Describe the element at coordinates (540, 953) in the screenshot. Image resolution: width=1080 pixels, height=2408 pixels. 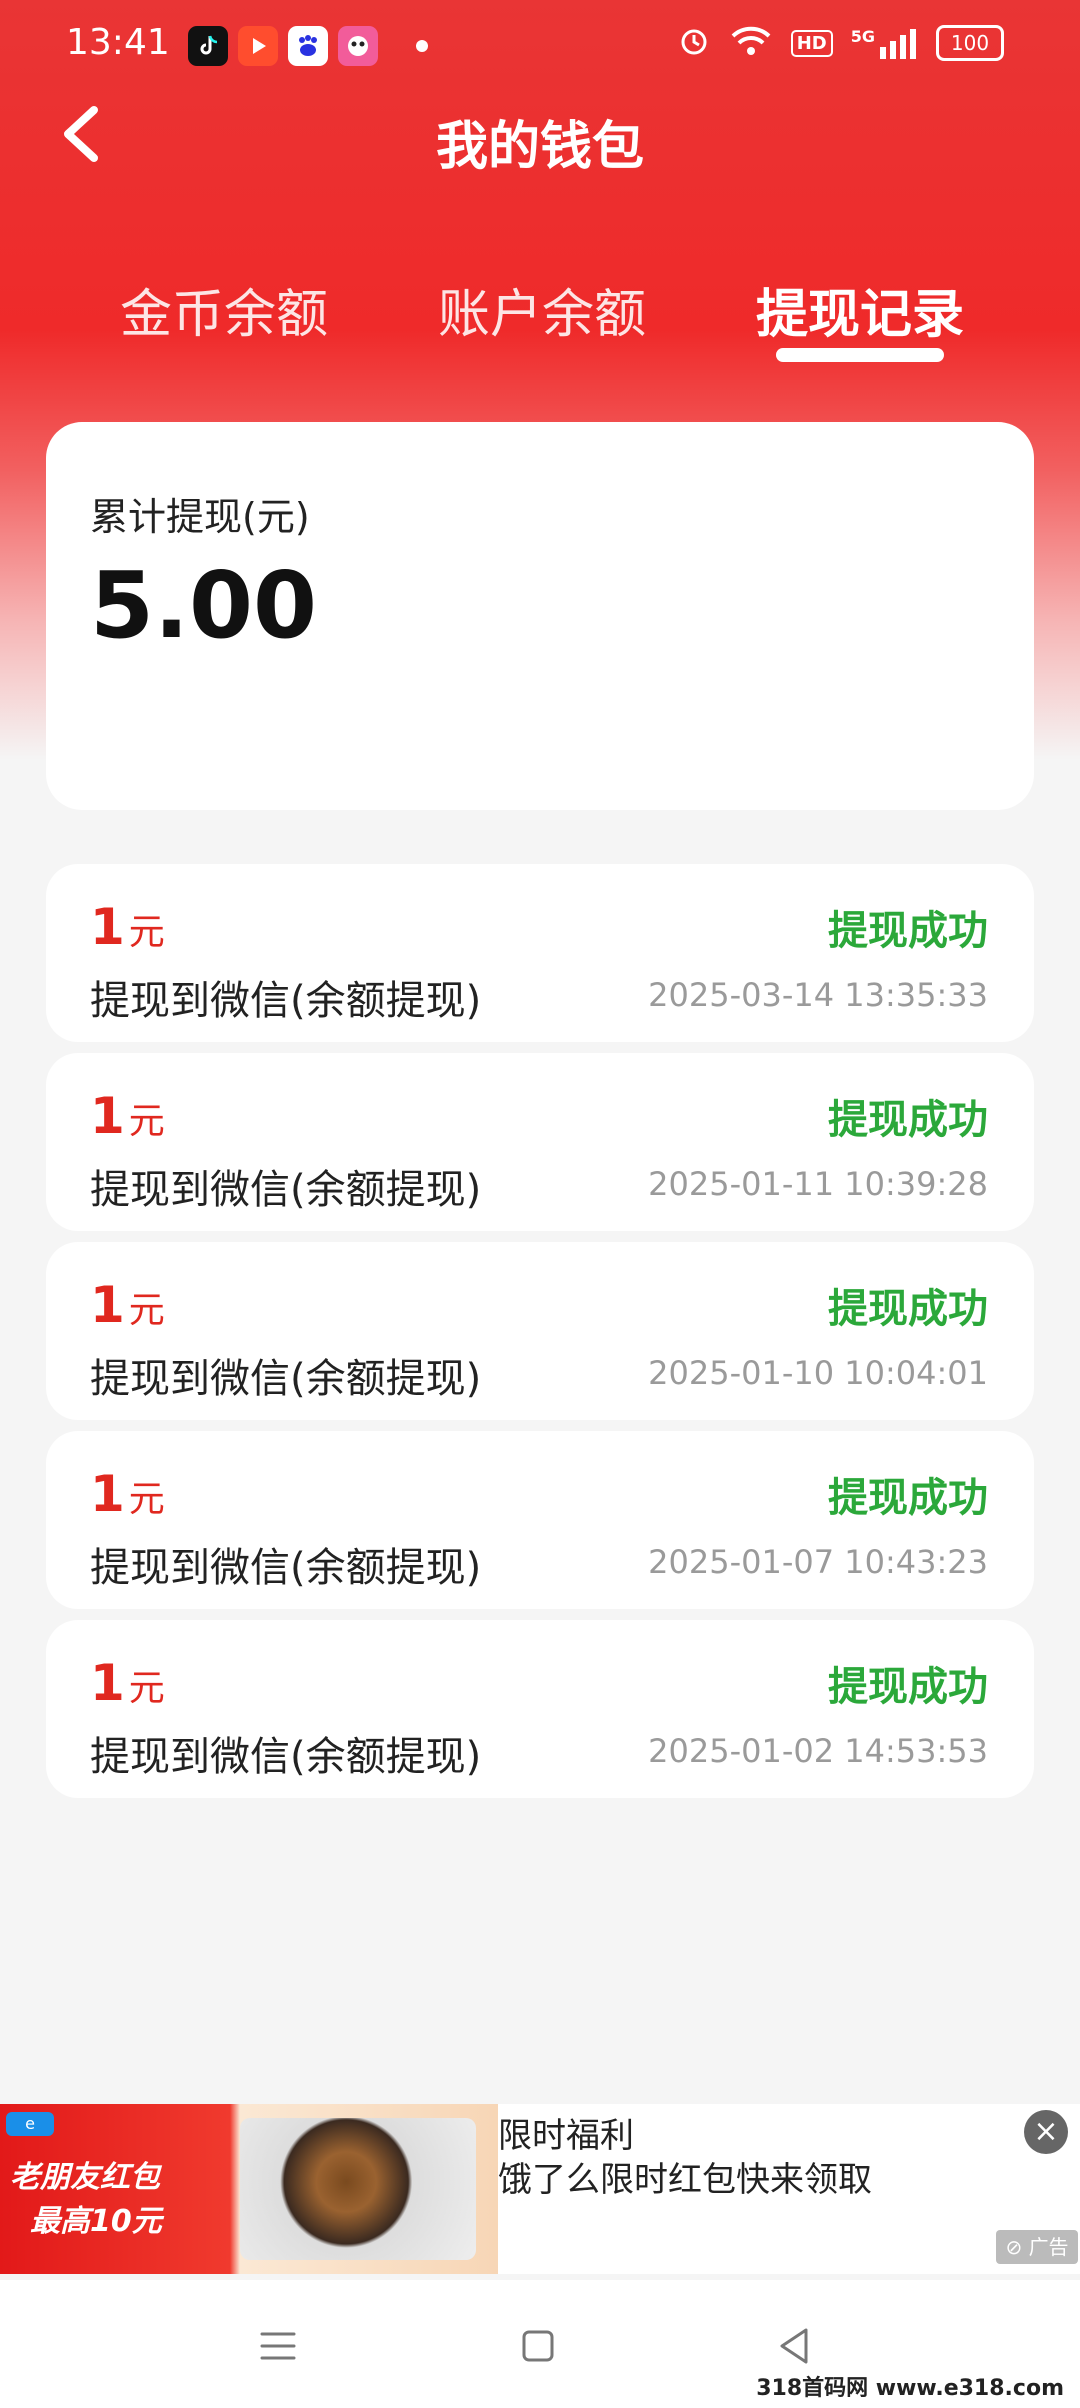
I see `withdraw-record: 1元 提现到微信(余额提现) 提现成功 2025-03-14 13:35:33` at that location.